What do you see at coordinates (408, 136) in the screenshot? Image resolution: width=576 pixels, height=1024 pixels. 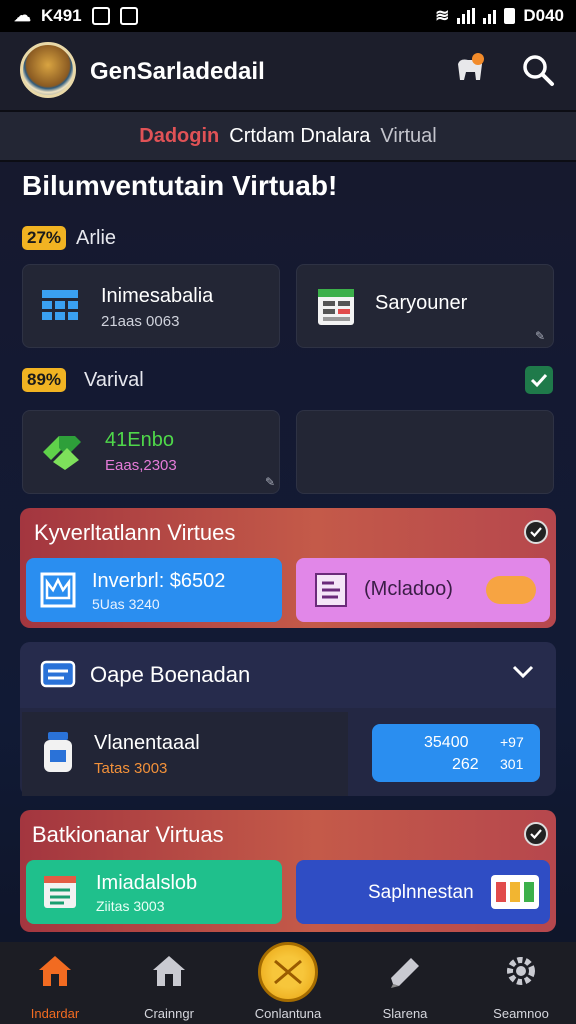 I see `tab-3: Virtual` at bounding box center [408, 136].